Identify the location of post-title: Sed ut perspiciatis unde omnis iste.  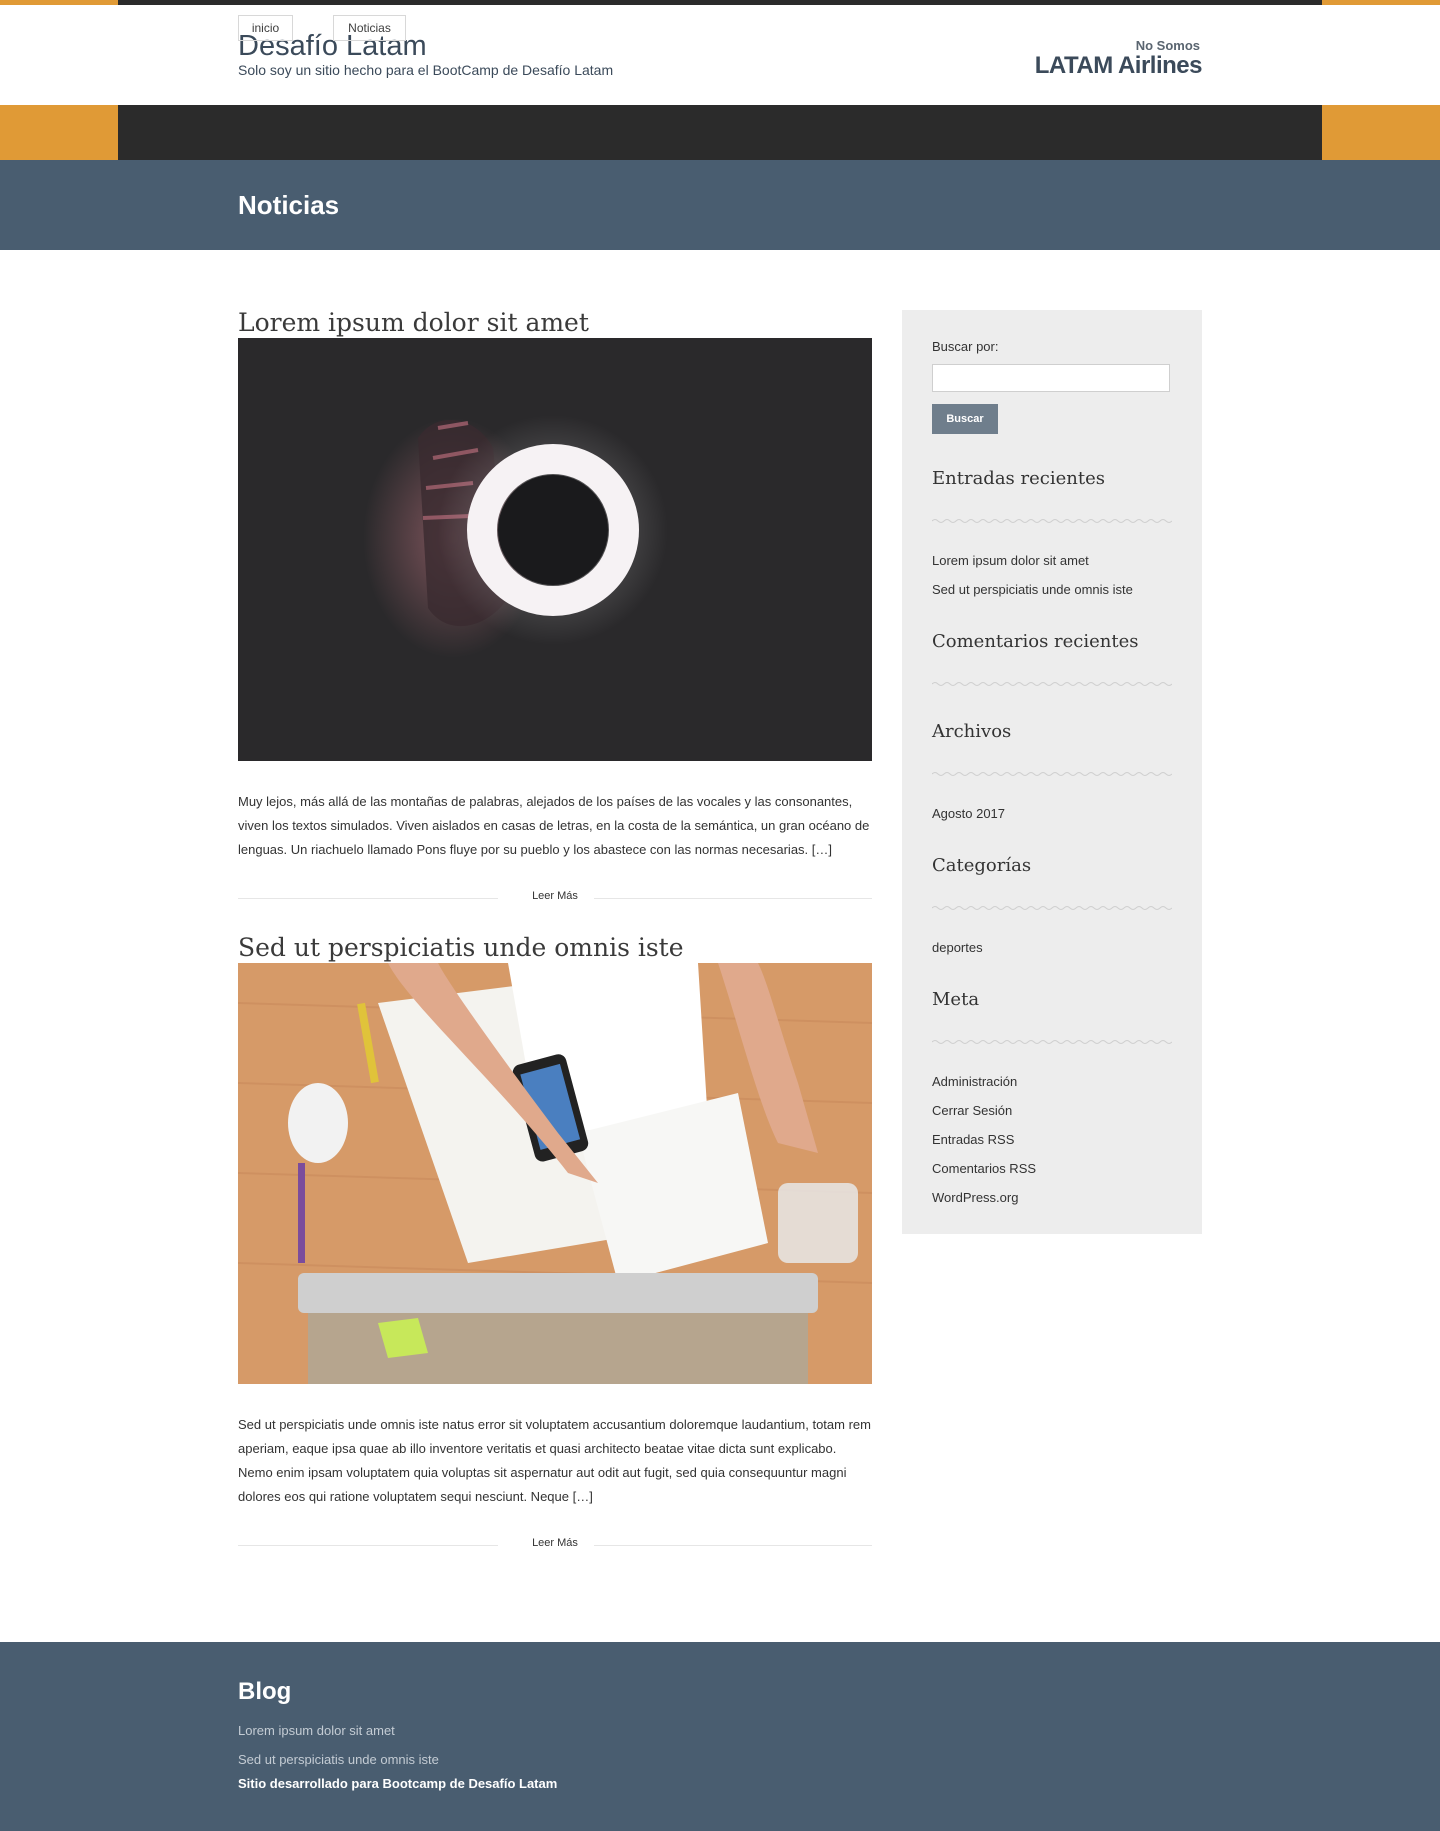
(461, 947).